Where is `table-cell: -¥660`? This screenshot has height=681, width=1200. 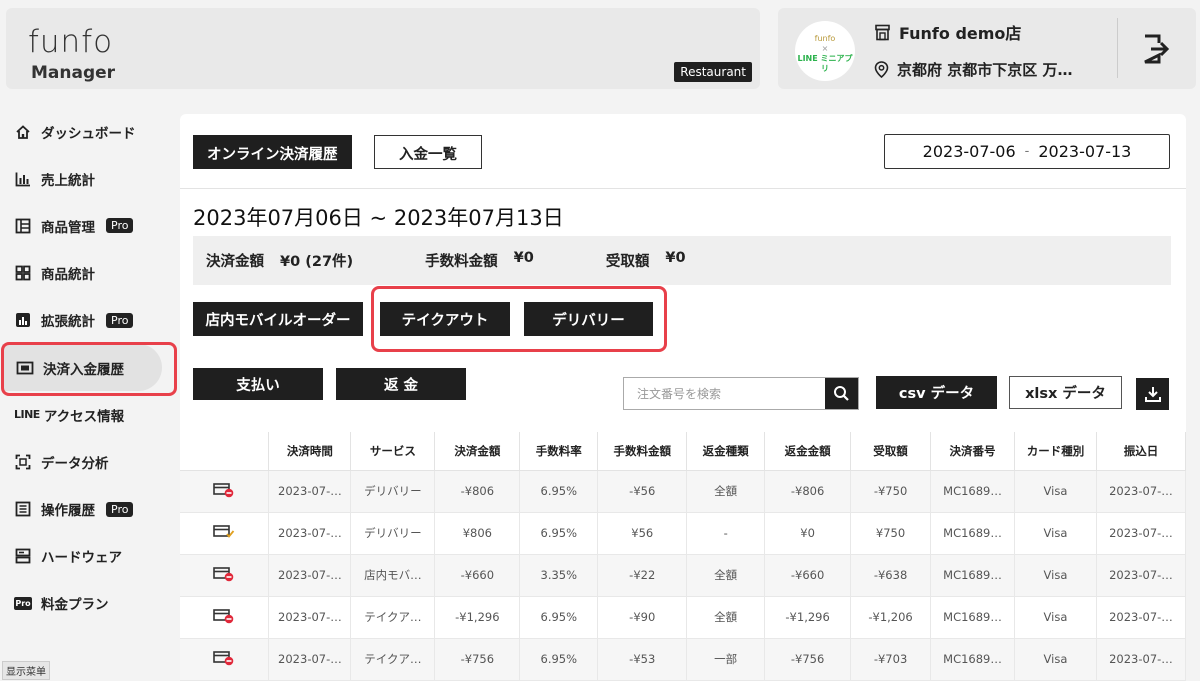
table-cell: -¥660 is located at coordinates (477, 575).